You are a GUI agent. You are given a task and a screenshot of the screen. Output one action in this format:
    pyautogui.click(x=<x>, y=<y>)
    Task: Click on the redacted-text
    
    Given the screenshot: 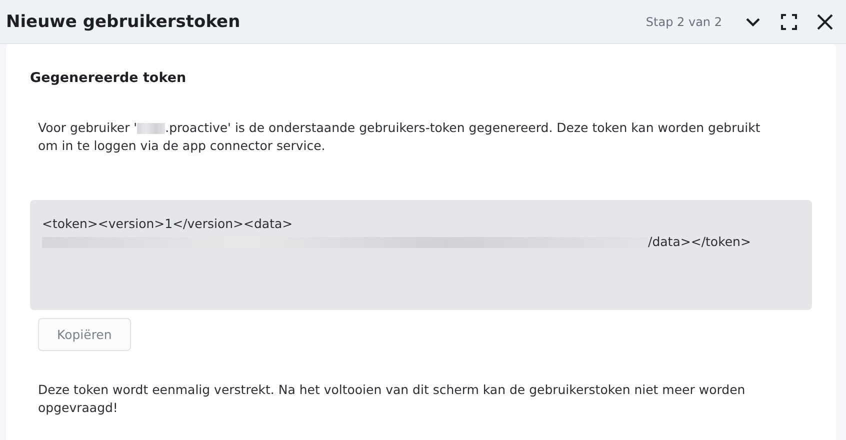 What is the action you would take?
    pyautogui.click(x=151, y=128)
    